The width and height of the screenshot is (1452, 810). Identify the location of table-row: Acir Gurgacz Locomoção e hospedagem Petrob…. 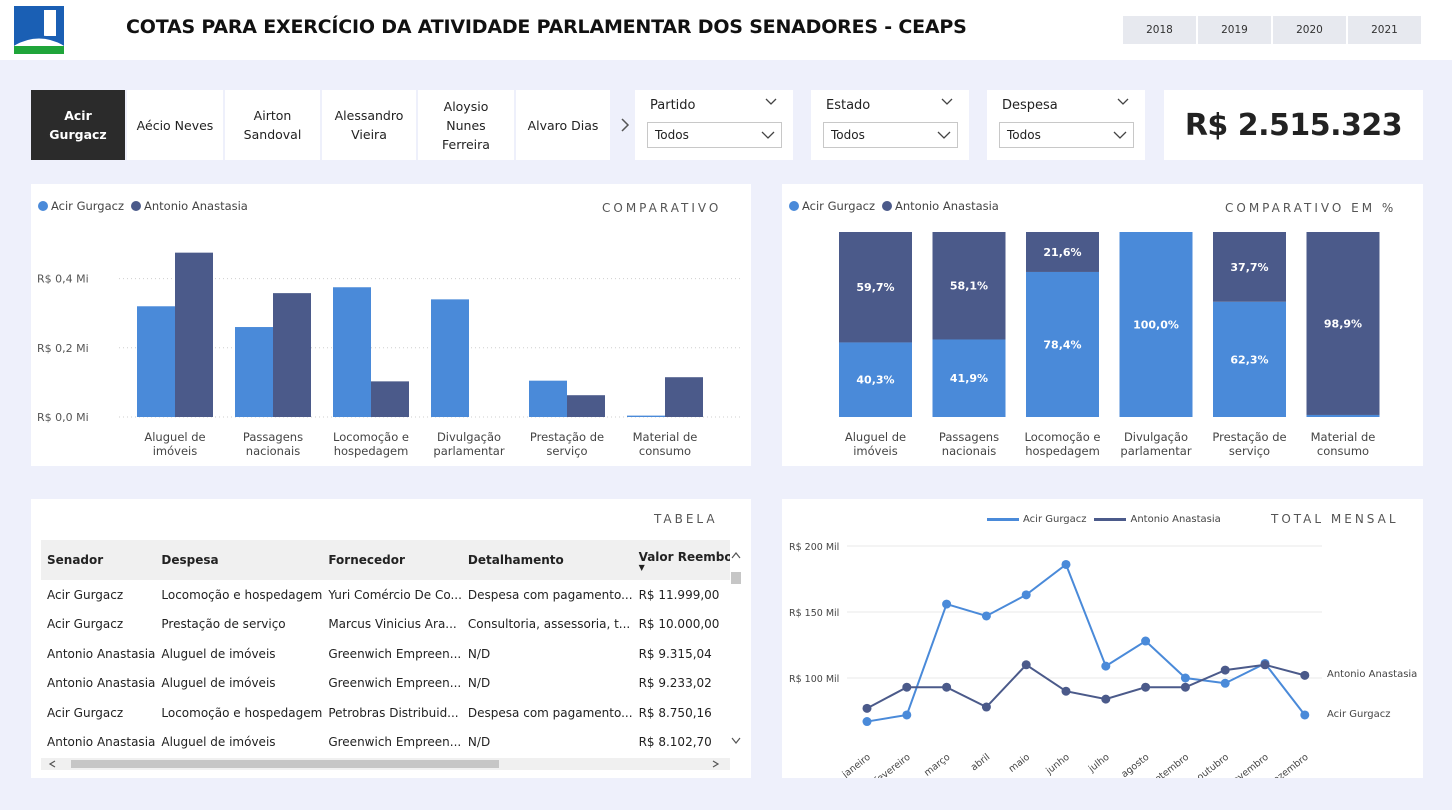
(385, 713).